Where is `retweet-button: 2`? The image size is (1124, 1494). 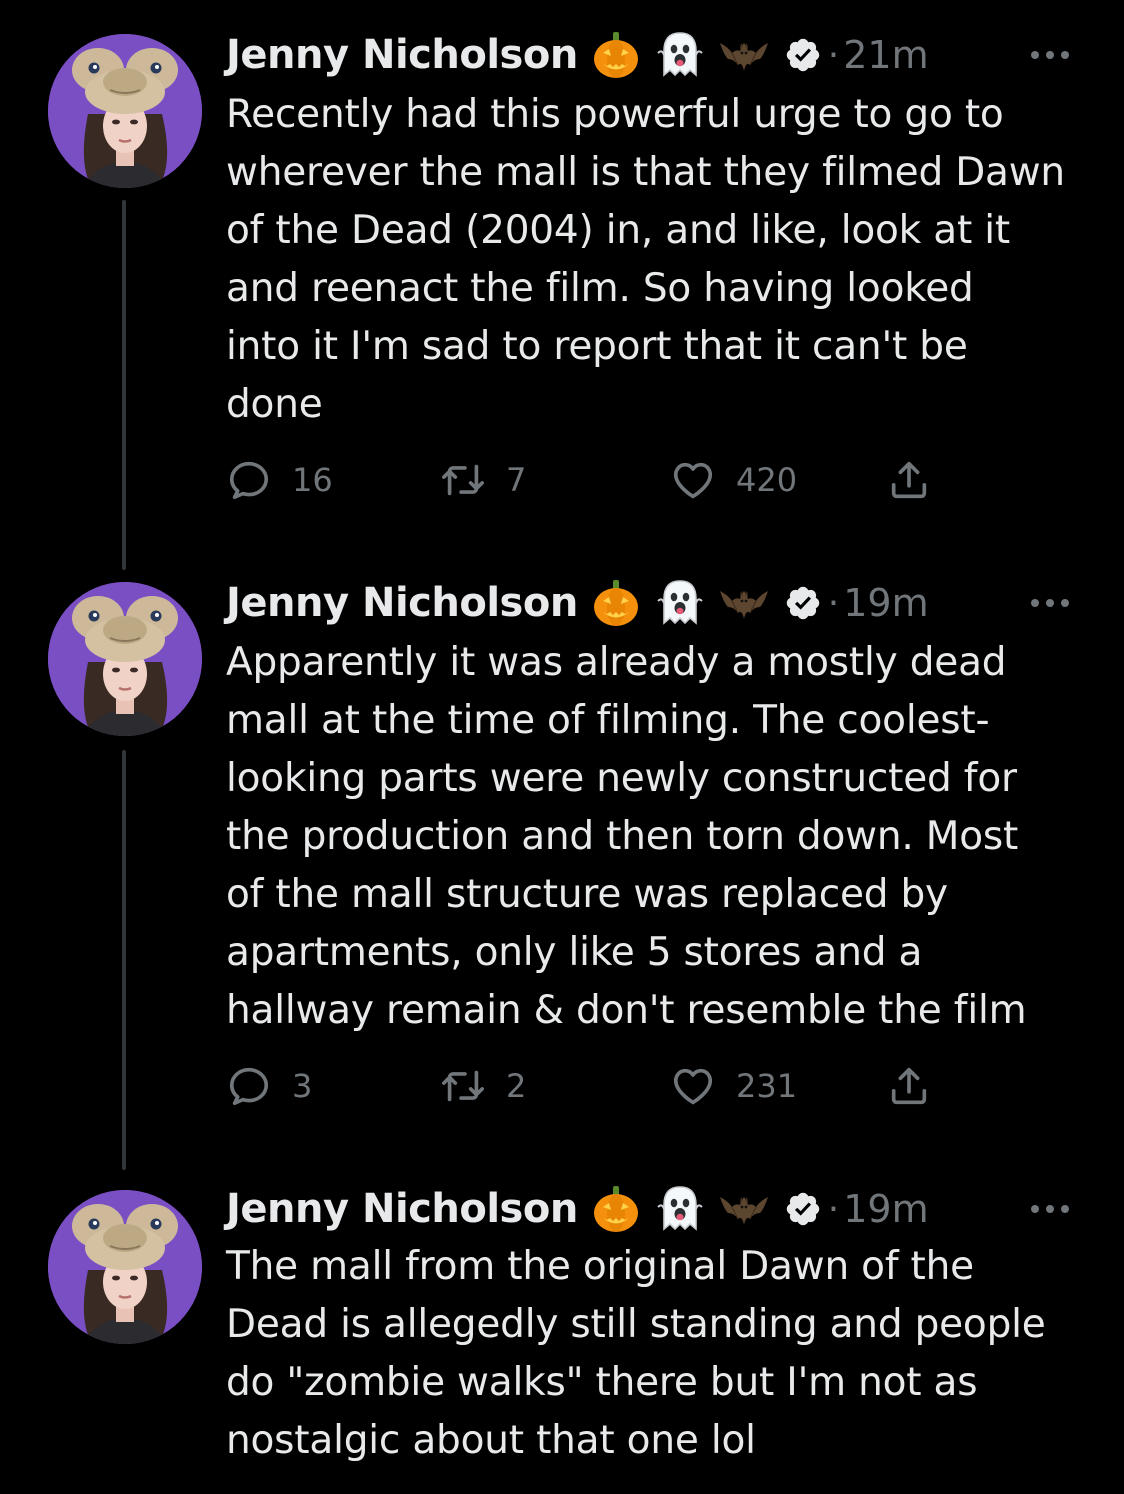
retweet-button: 2 is located at coordinates (483, 1086).